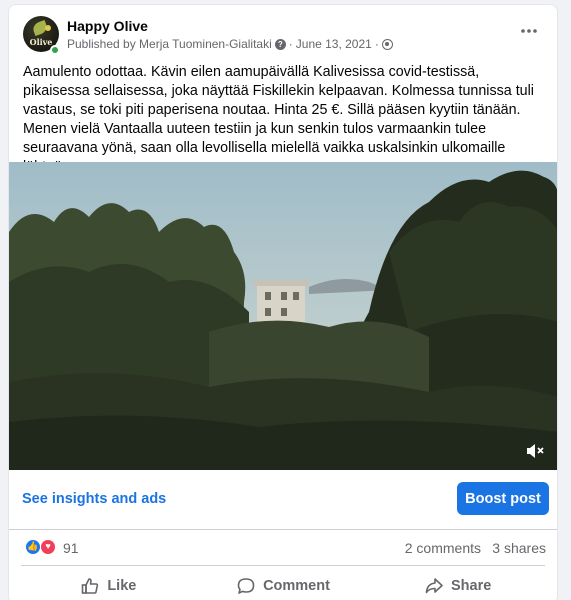 The image size is (571, 600). I want to click on mute-button, so click(535, 451).